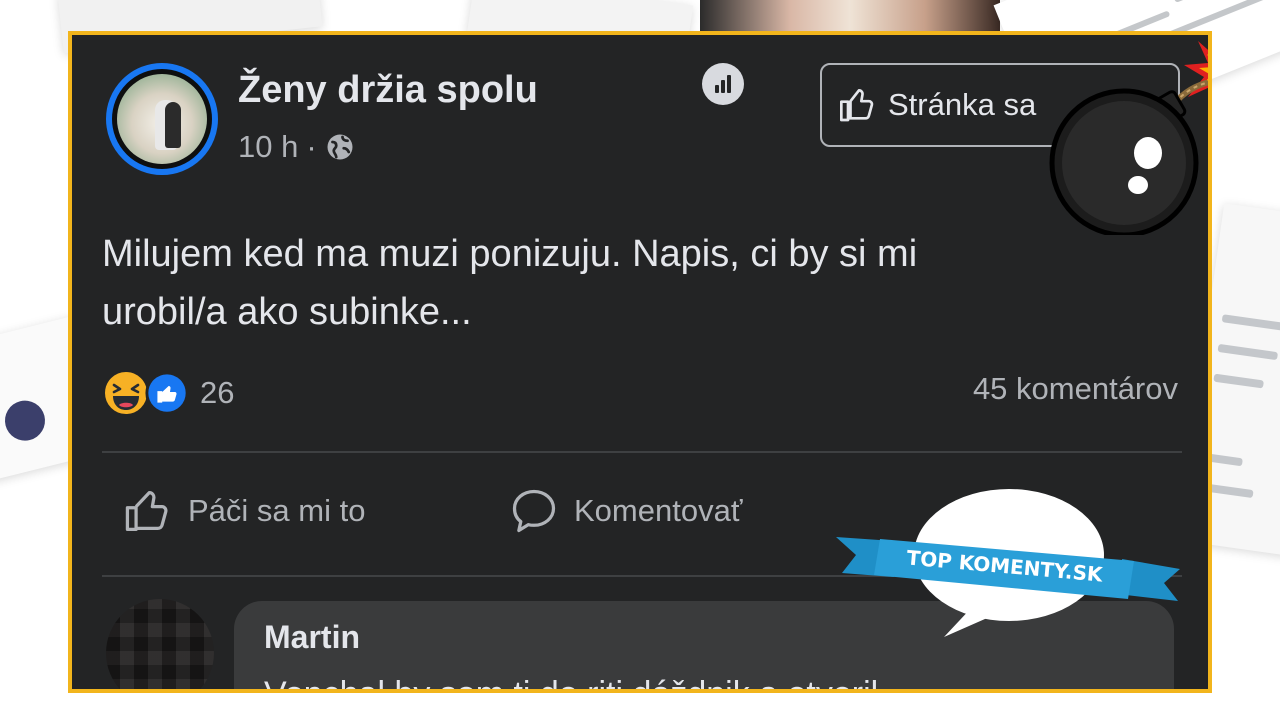 The height and width of the screenshot is (720, 1280). Describe the element at coordinates (850, 16) in the screenshot. I see `background-photo` at that location.